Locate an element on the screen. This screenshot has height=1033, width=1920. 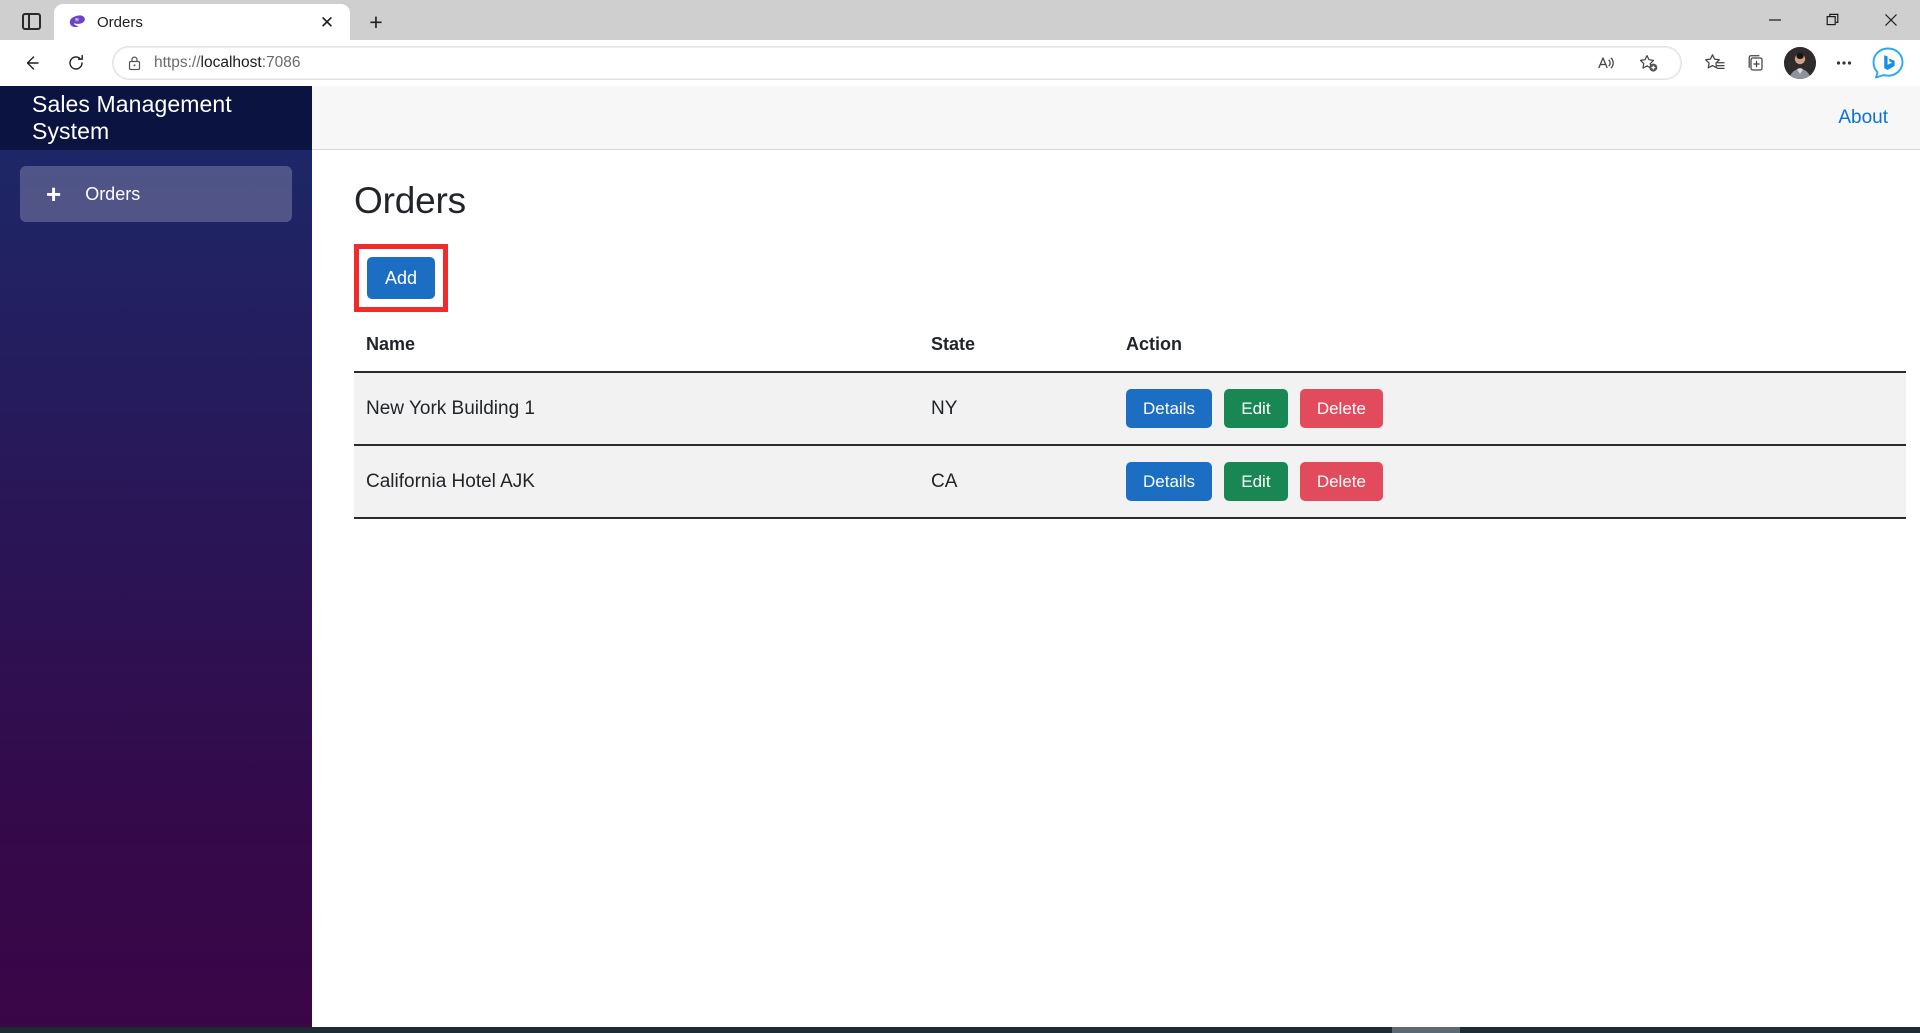
address-bar-row: https://localhost:7086 is located at coordinates (960, 63).